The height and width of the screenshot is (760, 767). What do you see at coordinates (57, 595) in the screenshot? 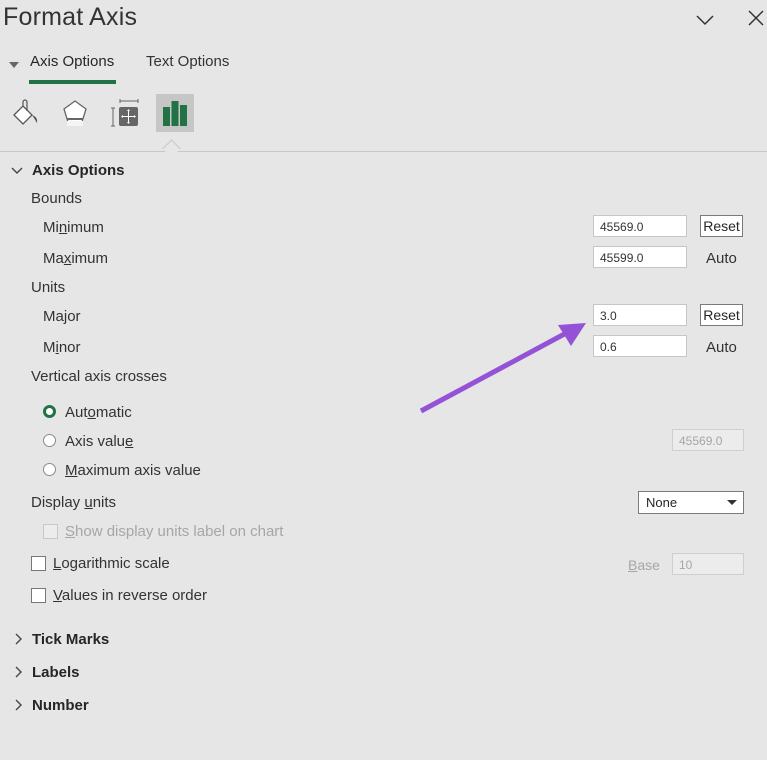
I see `access-key: V` at bounding box center [57, 595].